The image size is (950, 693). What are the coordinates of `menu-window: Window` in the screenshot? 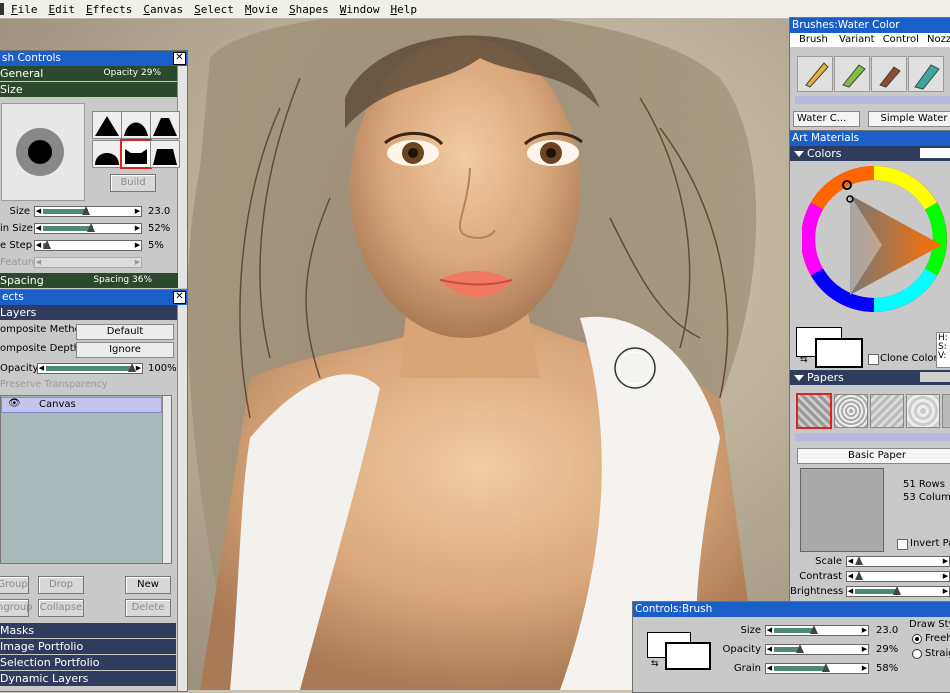 It's located at (360, 9).